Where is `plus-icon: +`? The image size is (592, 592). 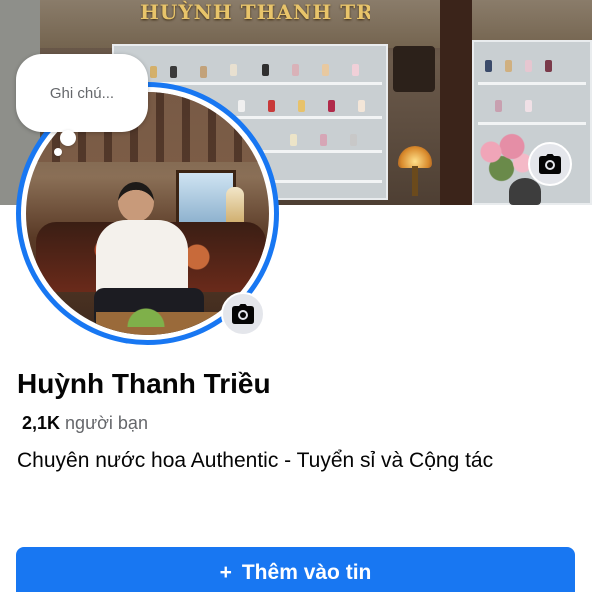
plus-icon: + is located at coordinates (225, 572).